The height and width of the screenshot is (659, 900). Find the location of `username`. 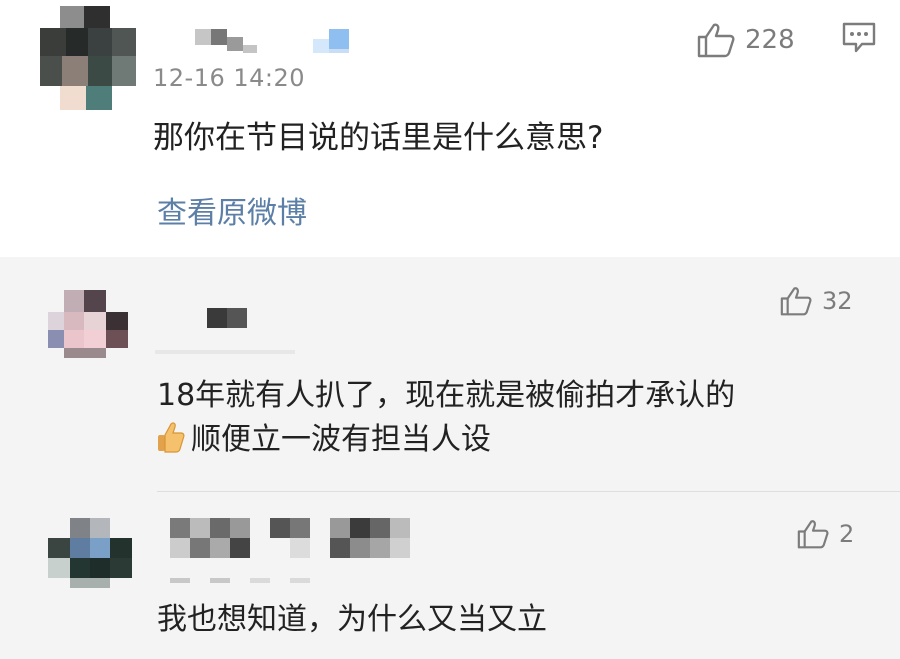

username is located at coordinates (275, 42).